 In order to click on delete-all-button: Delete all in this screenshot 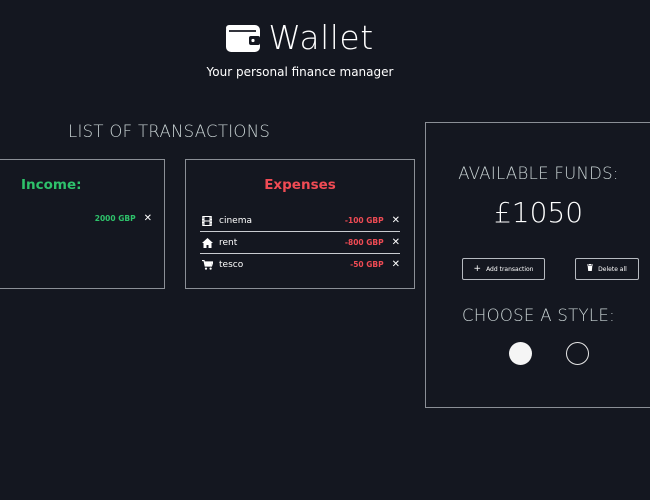, I will do `click(607, 269)`.